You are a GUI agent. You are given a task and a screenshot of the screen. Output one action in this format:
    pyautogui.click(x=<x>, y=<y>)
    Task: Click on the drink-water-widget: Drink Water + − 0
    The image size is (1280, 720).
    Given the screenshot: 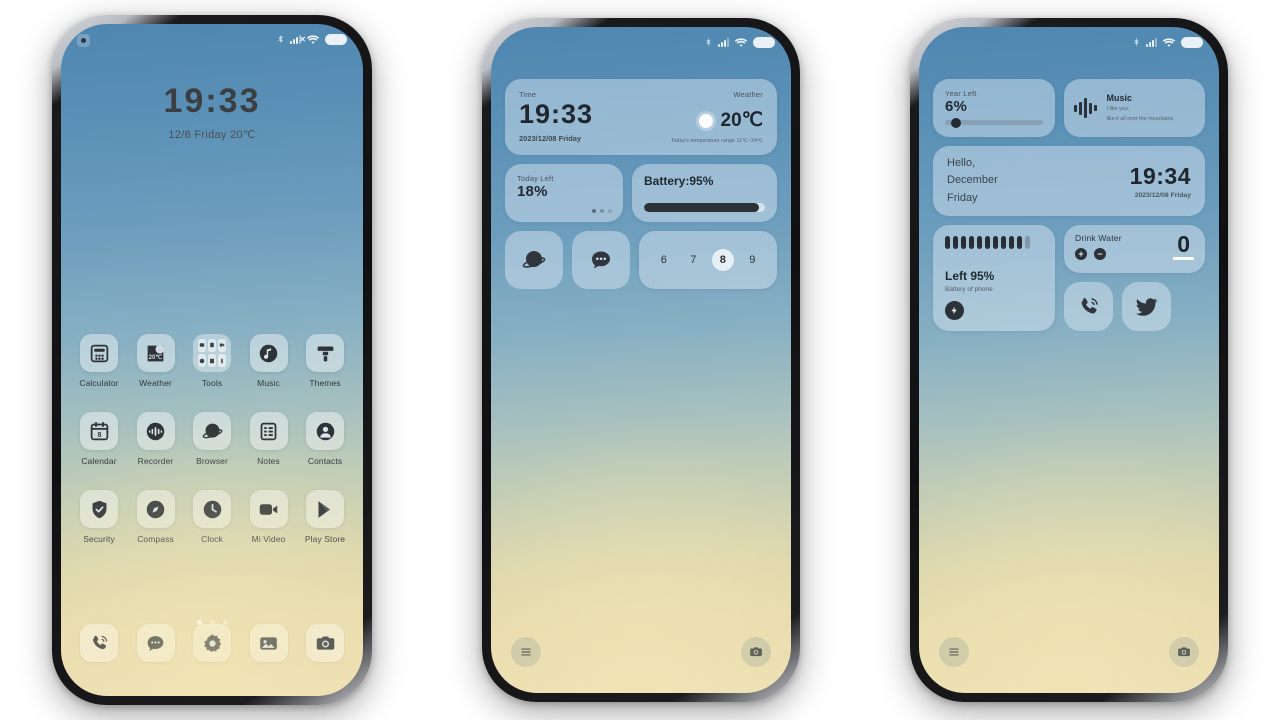 What is the action you would take?
    pyautogui.click(x=1134, y=249)
    